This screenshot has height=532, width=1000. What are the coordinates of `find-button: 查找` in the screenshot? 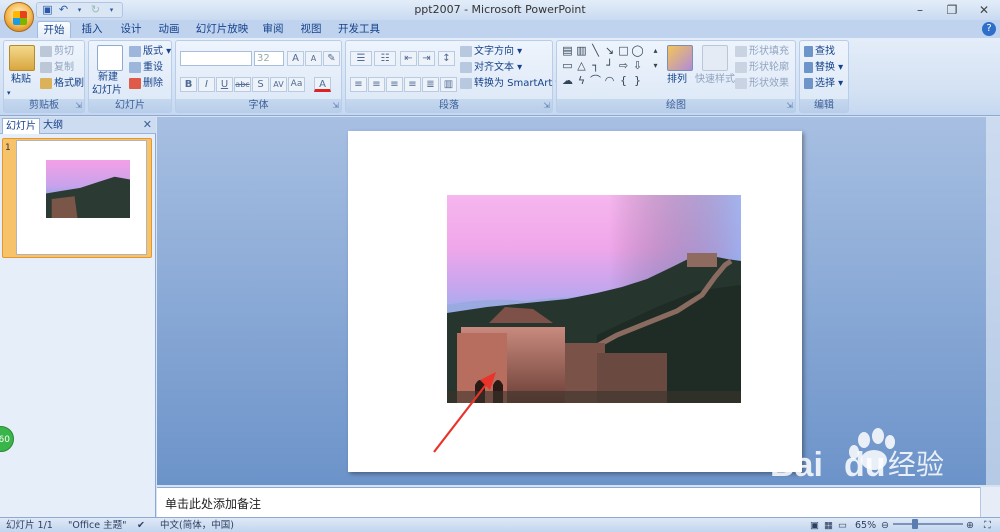 It's located at (819, 51).